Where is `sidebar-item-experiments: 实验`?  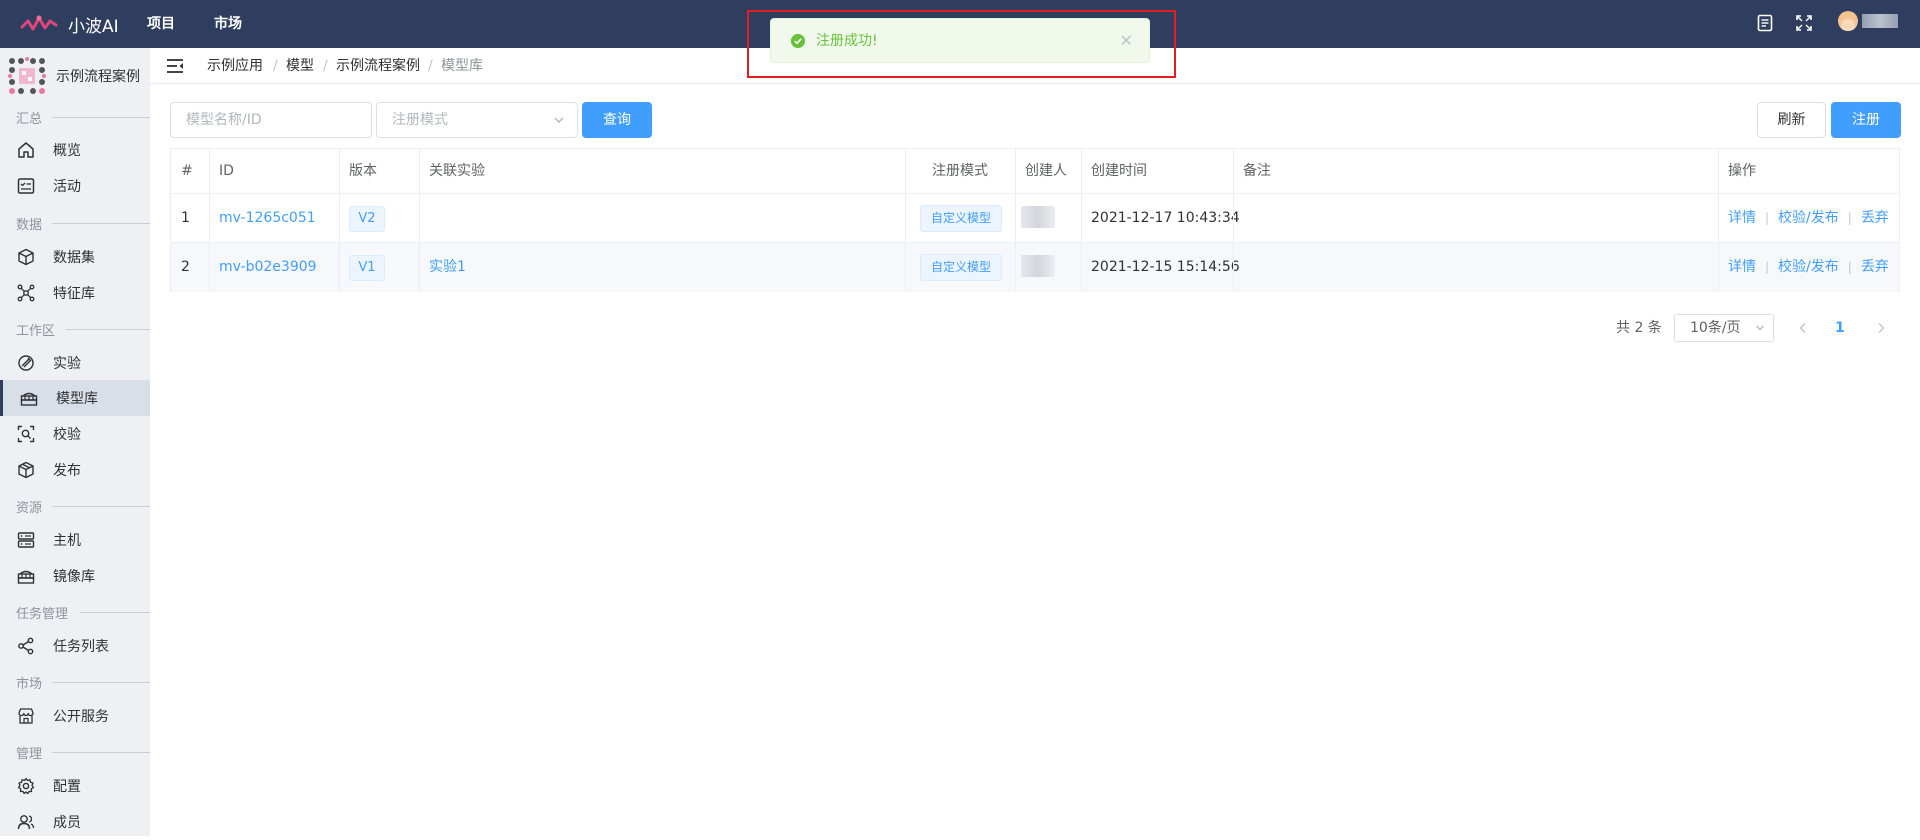
sidebar-item-experiments: 实验 is located at coordinates (75, 363).